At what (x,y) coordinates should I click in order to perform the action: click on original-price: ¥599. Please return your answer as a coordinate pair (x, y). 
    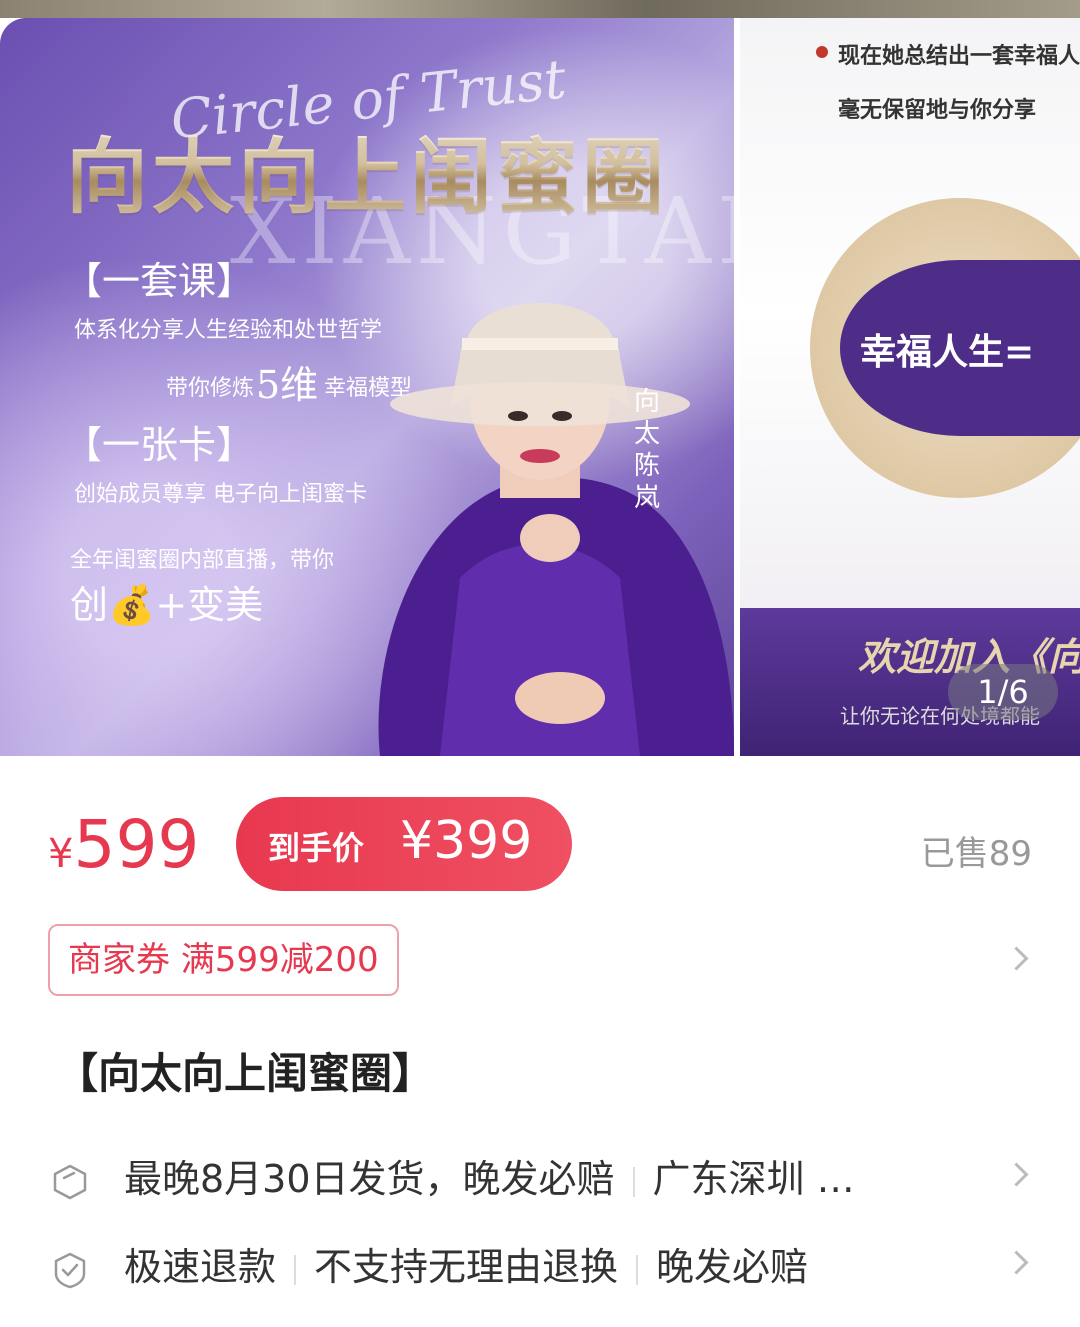
    Looking at the image, I should click on (123, 844).